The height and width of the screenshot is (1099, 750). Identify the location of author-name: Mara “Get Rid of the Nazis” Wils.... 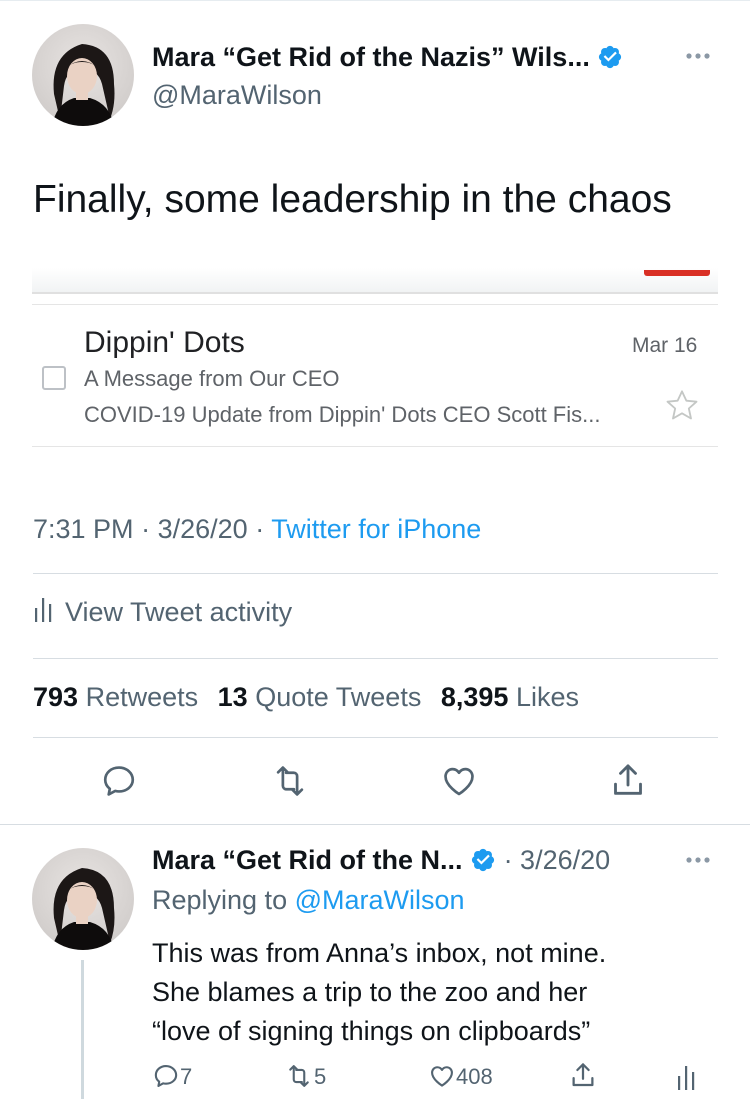
(387, 57).